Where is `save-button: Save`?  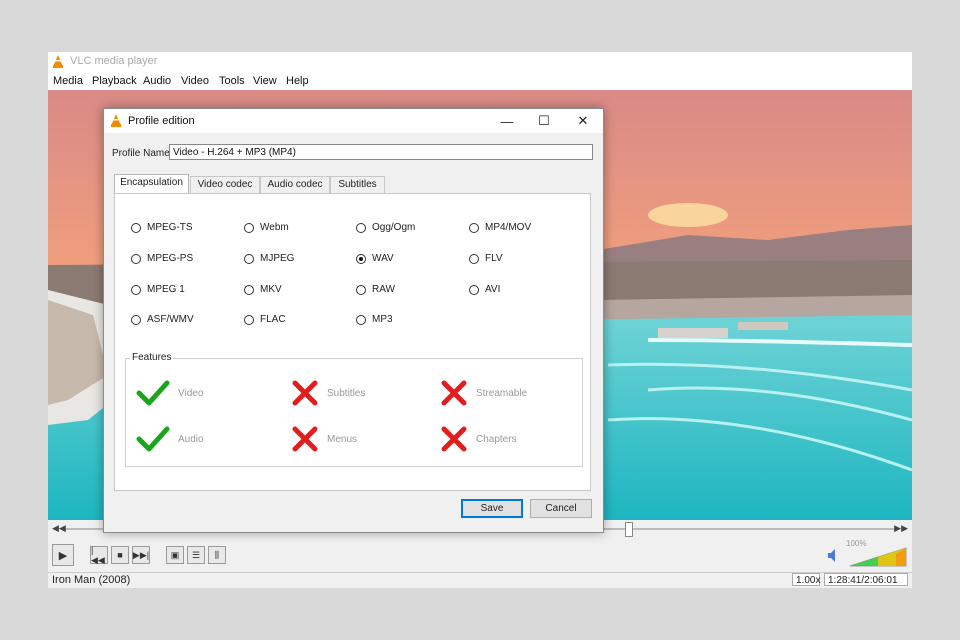 save-button: Save is located at coordinates (492, 508).